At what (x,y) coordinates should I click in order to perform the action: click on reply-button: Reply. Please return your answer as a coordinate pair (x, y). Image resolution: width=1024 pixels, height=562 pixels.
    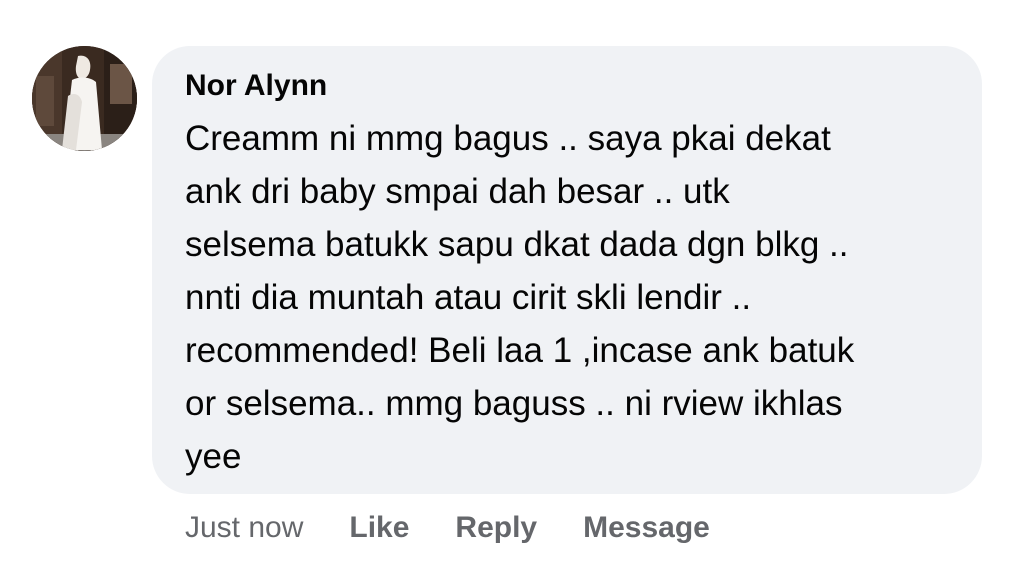
    Looking at the image, I should click on (496, 528).